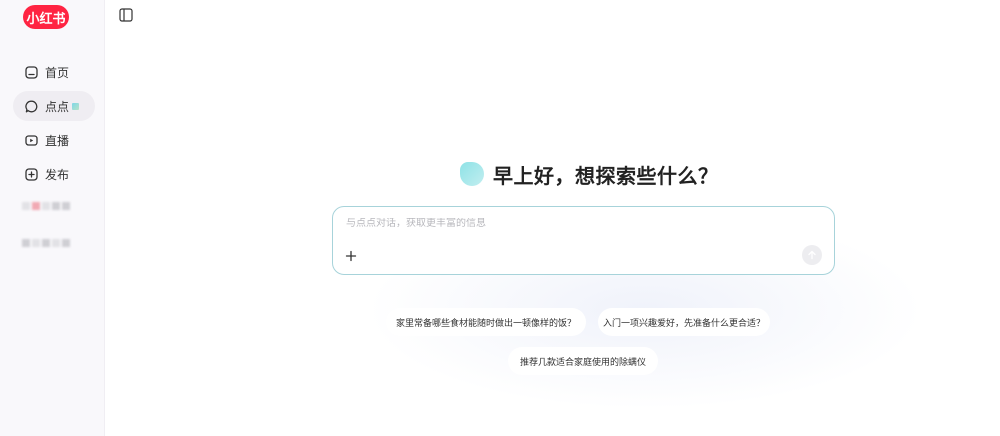 The height and width of the screenshot is (436, 1000). Describe the element at coordinates (57, 106) in the screenshot. I see `sidebar-item-label: 点点` at that location.